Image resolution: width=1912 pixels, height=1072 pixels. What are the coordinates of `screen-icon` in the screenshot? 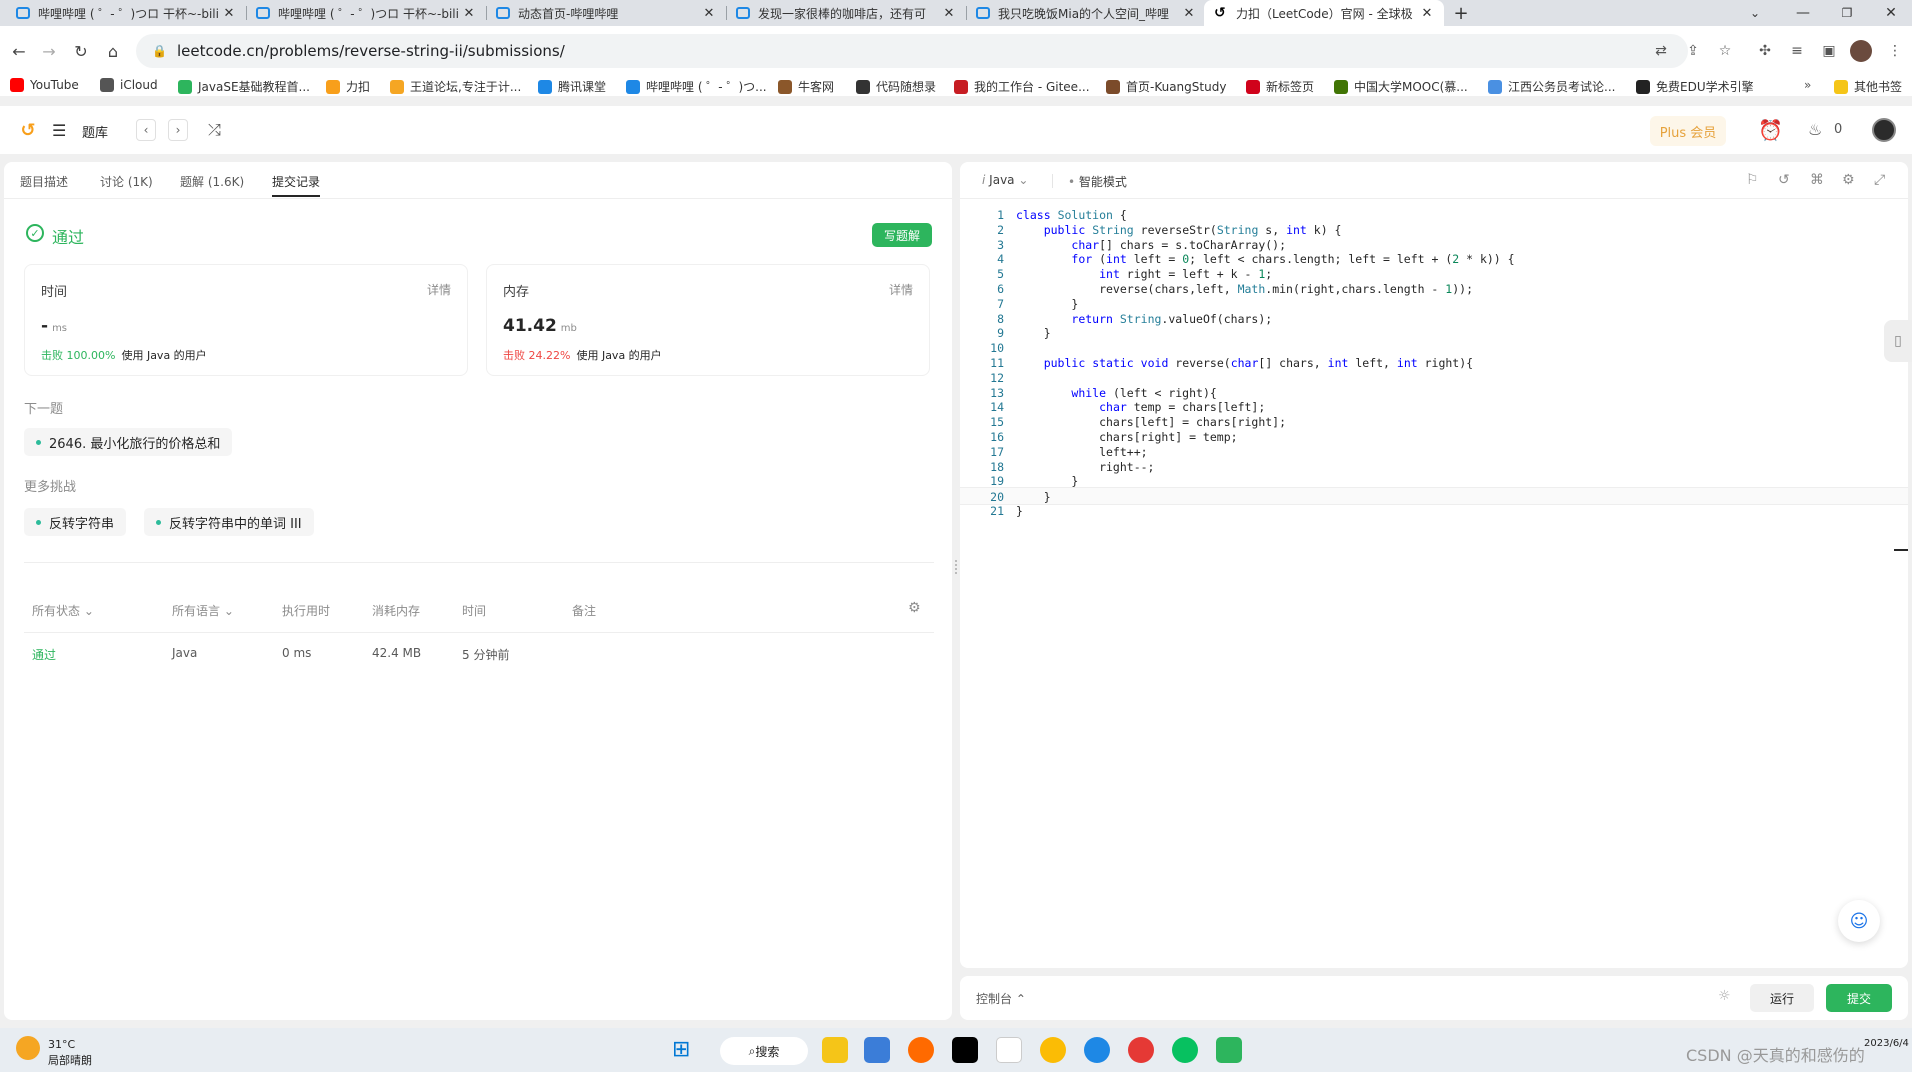 It's located at (1229, 1050).